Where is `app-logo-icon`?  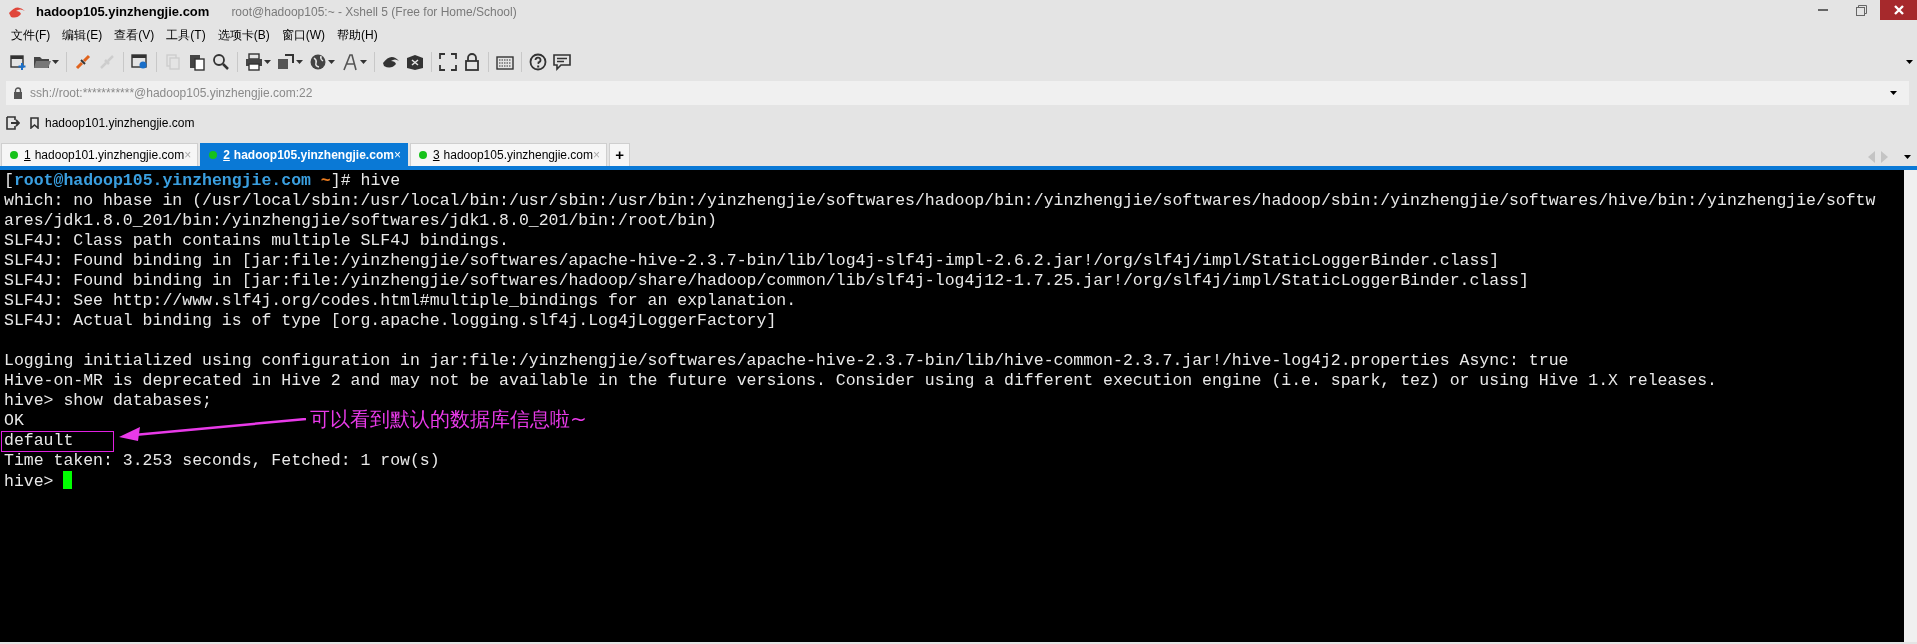
app-logo-icon is located at coordinates (17, 12).